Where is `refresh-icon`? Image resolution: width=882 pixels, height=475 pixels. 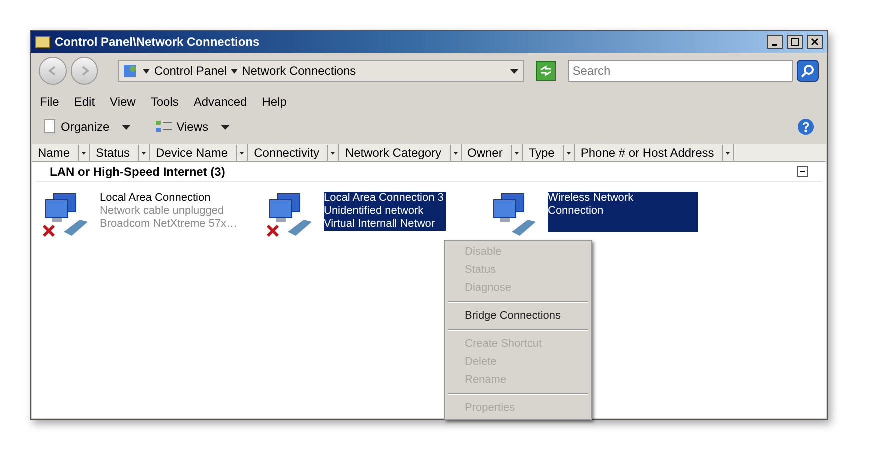 refresh-icon is located at coordinates (545, 71).